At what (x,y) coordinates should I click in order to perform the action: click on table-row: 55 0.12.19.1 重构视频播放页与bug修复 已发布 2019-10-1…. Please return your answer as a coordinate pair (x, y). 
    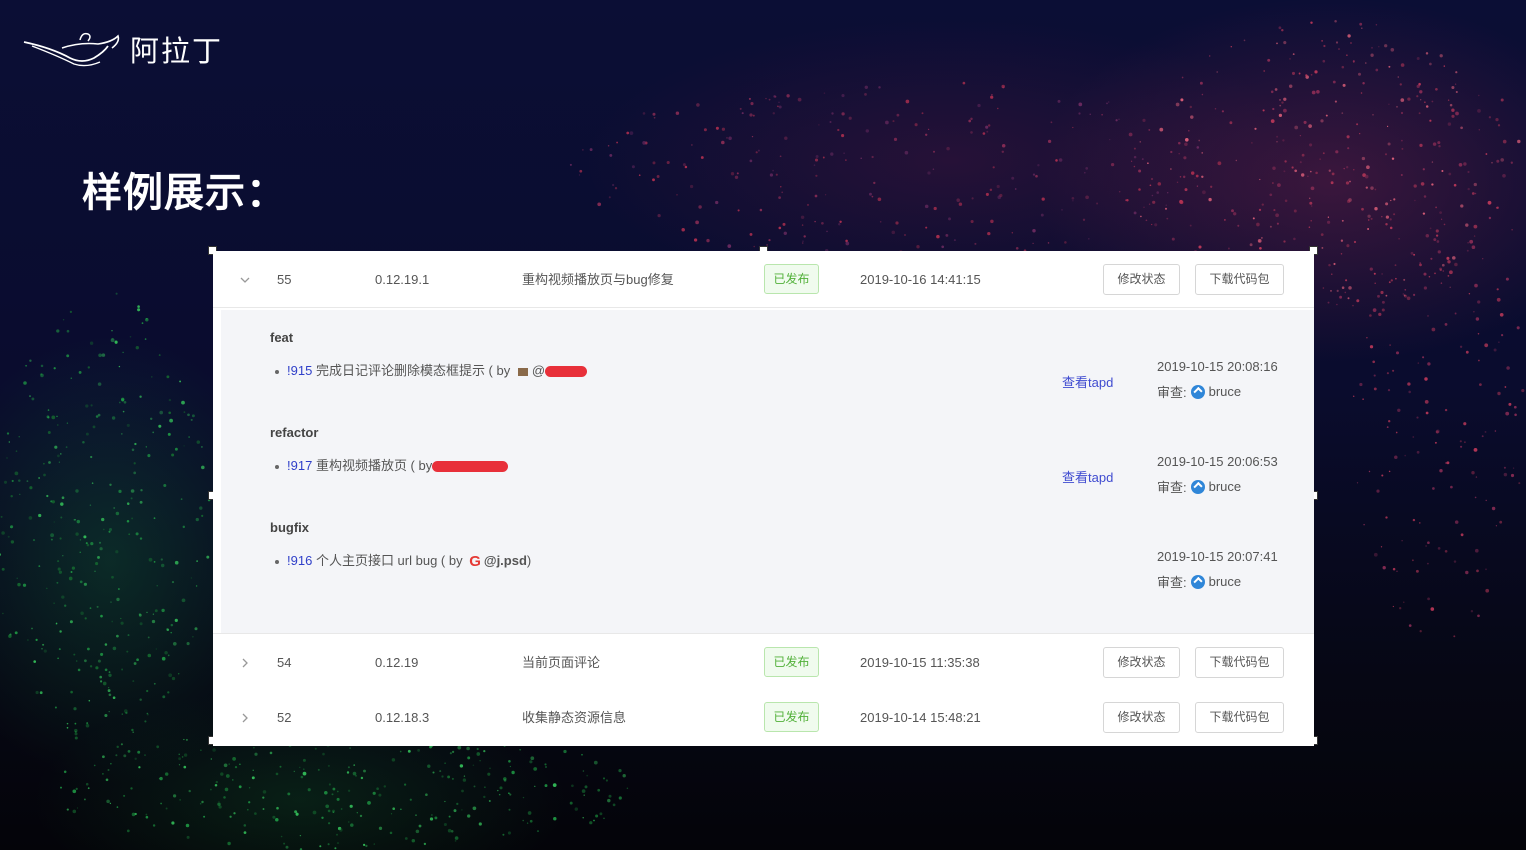
    Looking at the image, I should click on (763, 279).